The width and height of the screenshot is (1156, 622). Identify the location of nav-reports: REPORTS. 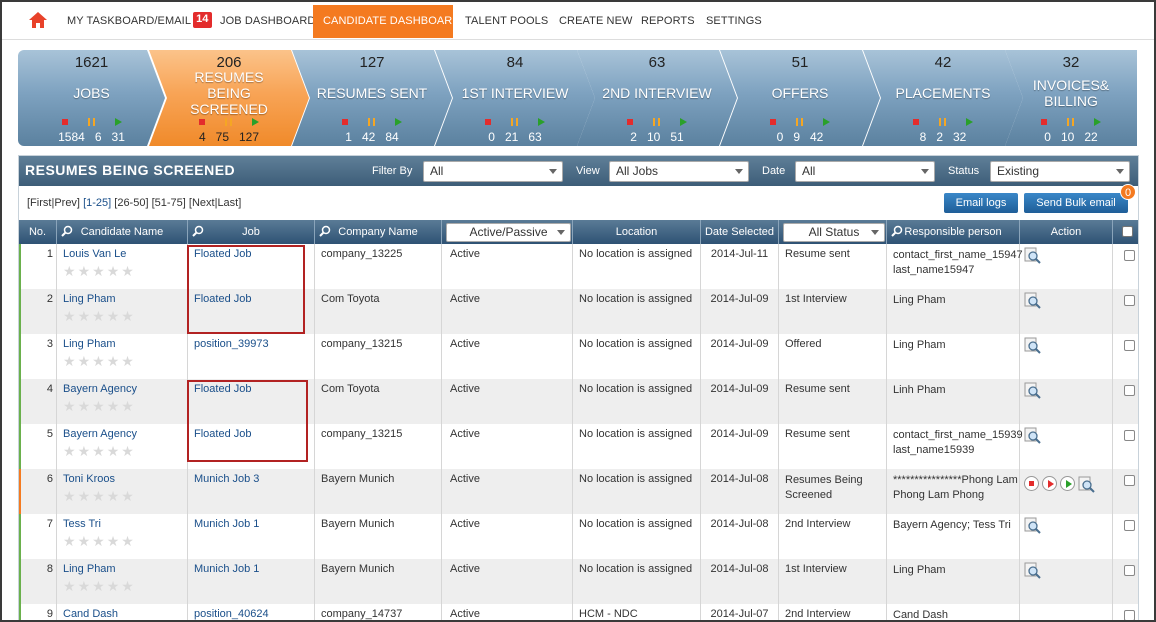
(668, 21).